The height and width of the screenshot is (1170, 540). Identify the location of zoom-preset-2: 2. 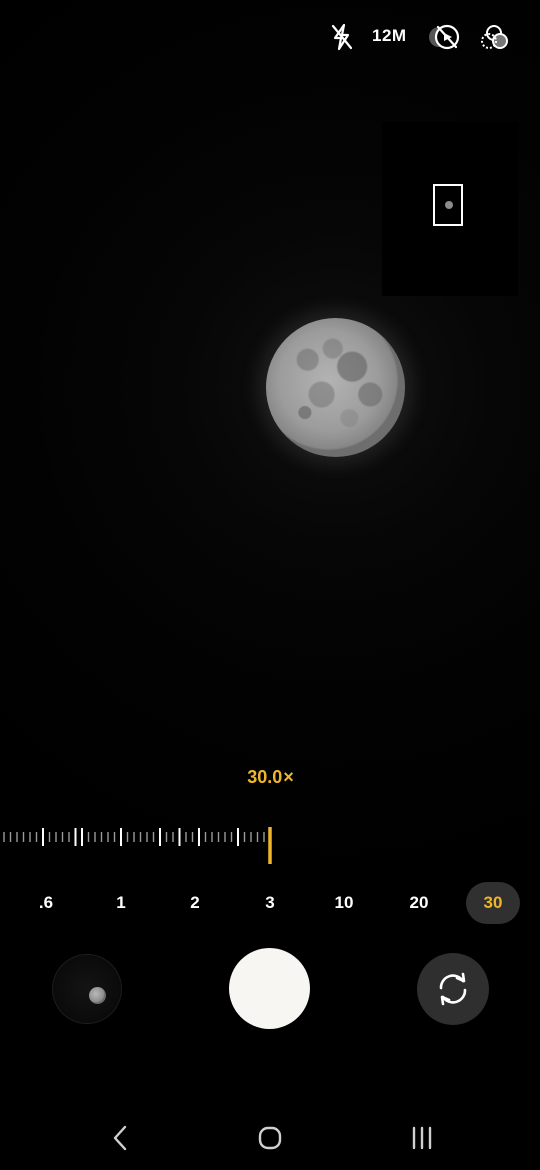
(195, 903).